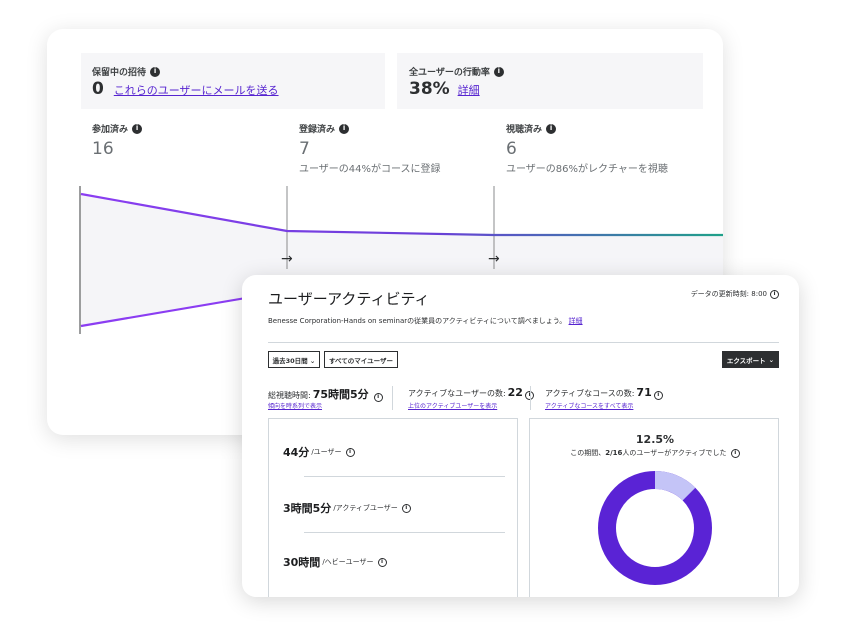 Image resolution: width=842 pixels, height=628 pixels. I want to click on active-users-caption: この期間、2/16人のユーザーがアクティブでした i, so click(655, 453).